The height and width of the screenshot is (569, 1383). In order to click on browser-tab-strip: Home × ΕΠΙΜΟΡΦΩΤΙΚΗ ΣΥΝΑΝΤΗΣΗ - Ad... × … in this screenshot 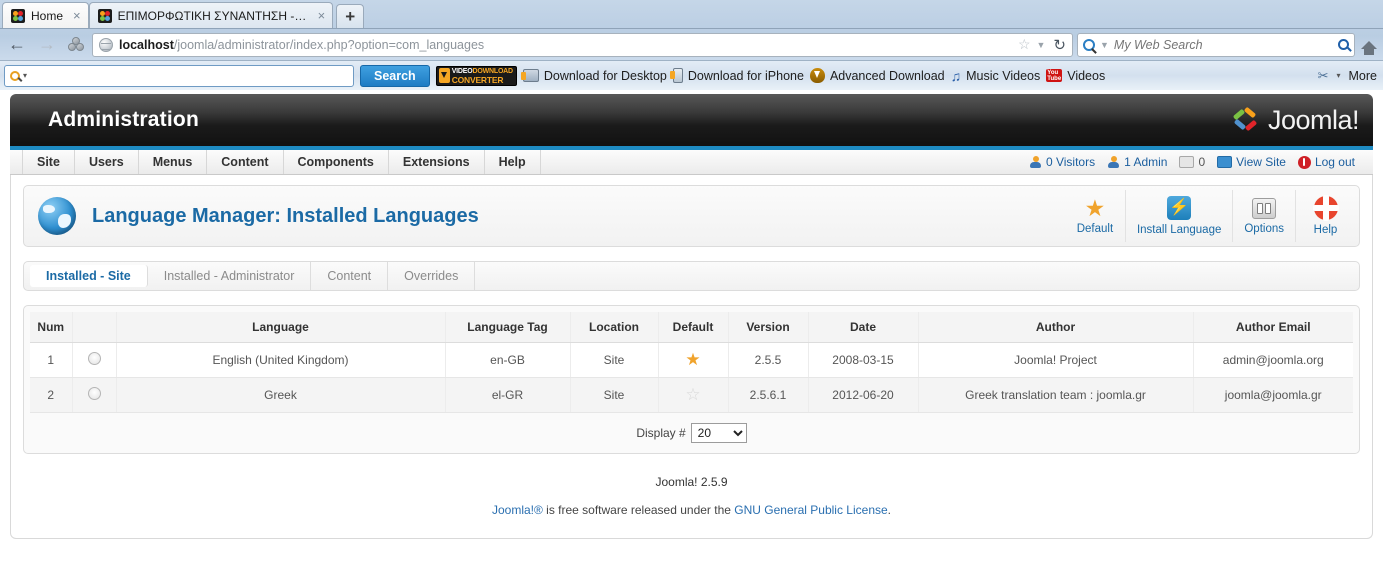, I will do `click(691, 14)`.